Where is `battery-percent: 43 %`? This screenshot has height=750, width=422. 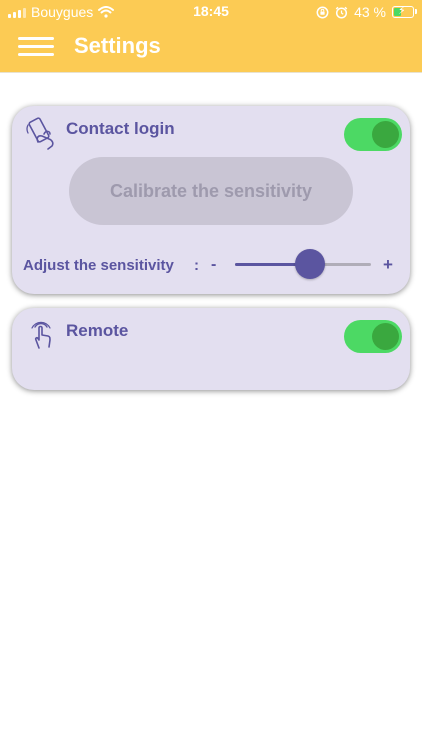
battery-percent: 43 % is located at coordinates (370, 12).